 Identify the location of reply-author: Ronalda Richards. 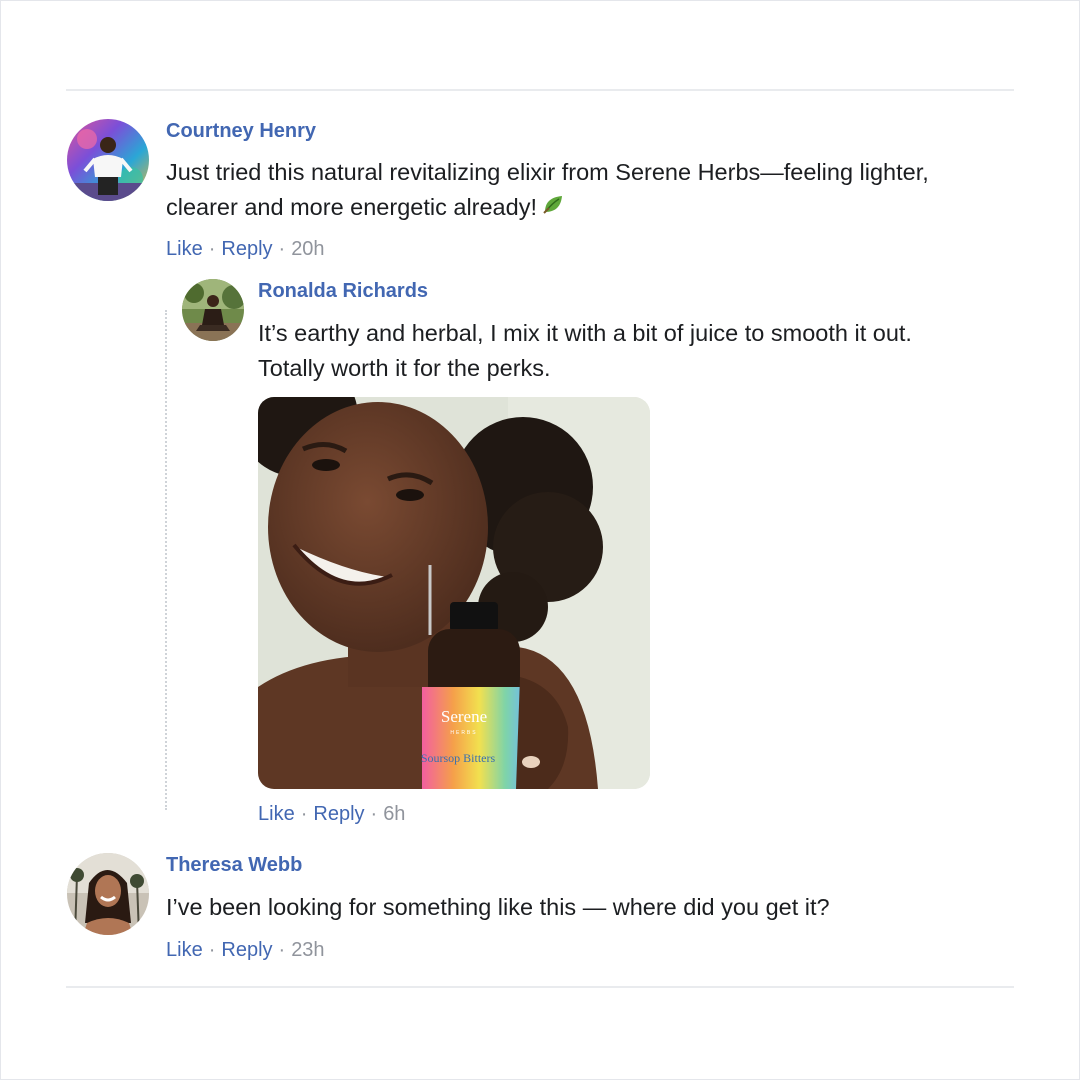
(343, 291).